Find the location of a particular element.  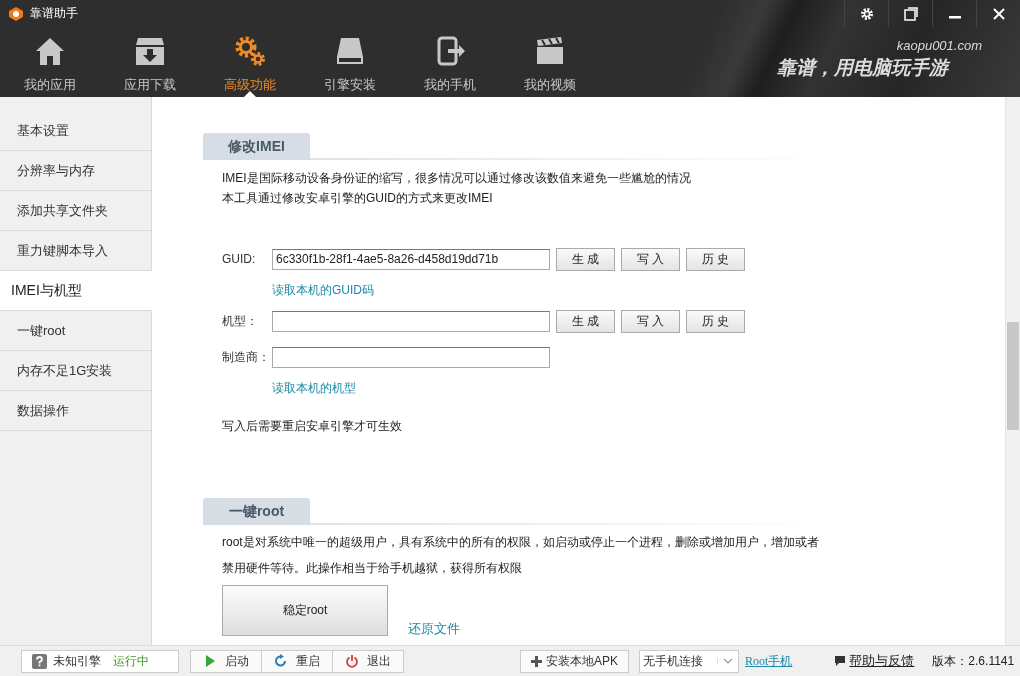

nav-tab: 我的应用 is located at coordinates (50, 62).